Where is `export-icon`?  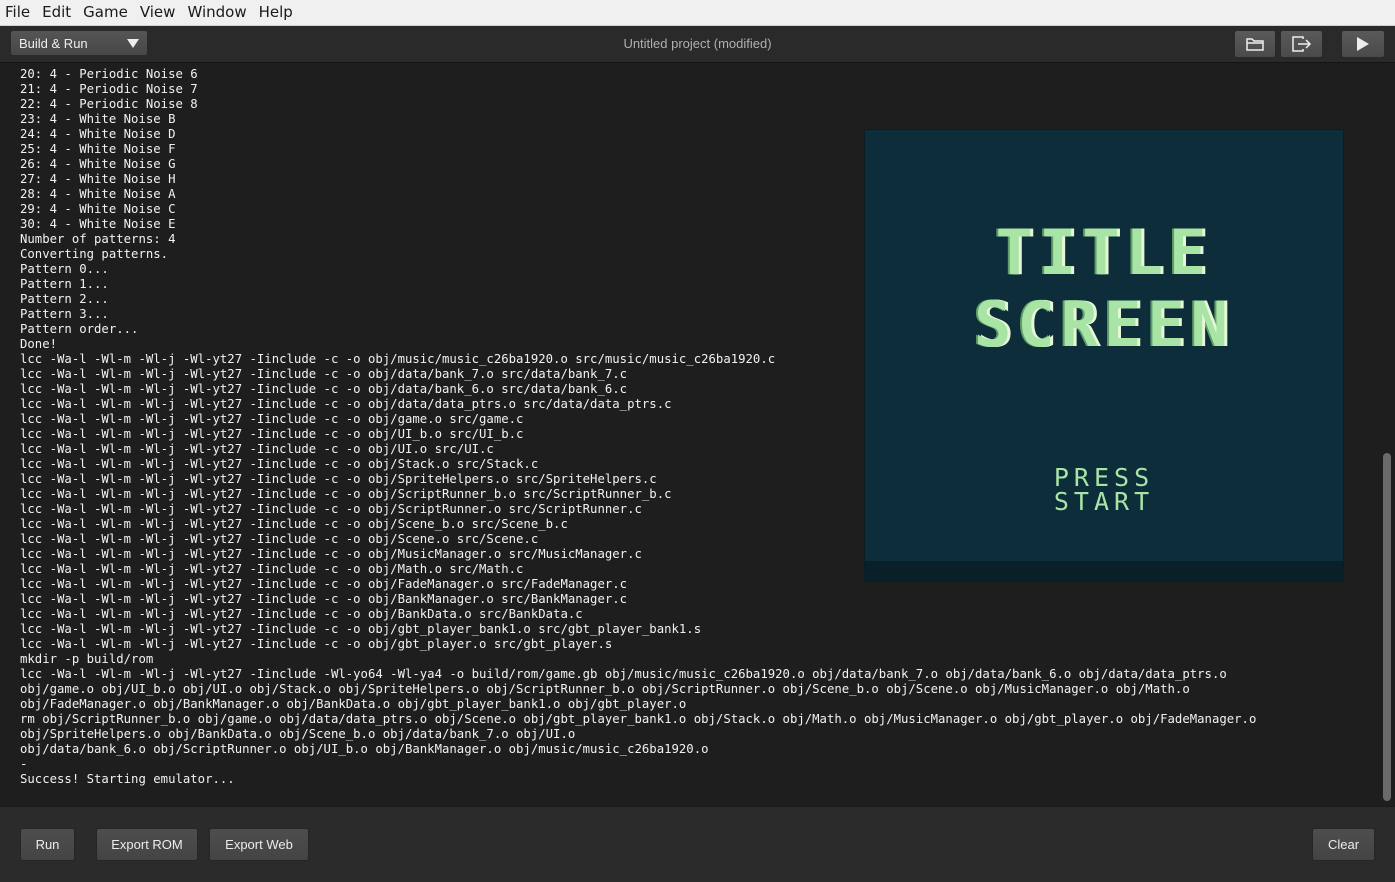
export-icon is located at coordinates (1301, 44).